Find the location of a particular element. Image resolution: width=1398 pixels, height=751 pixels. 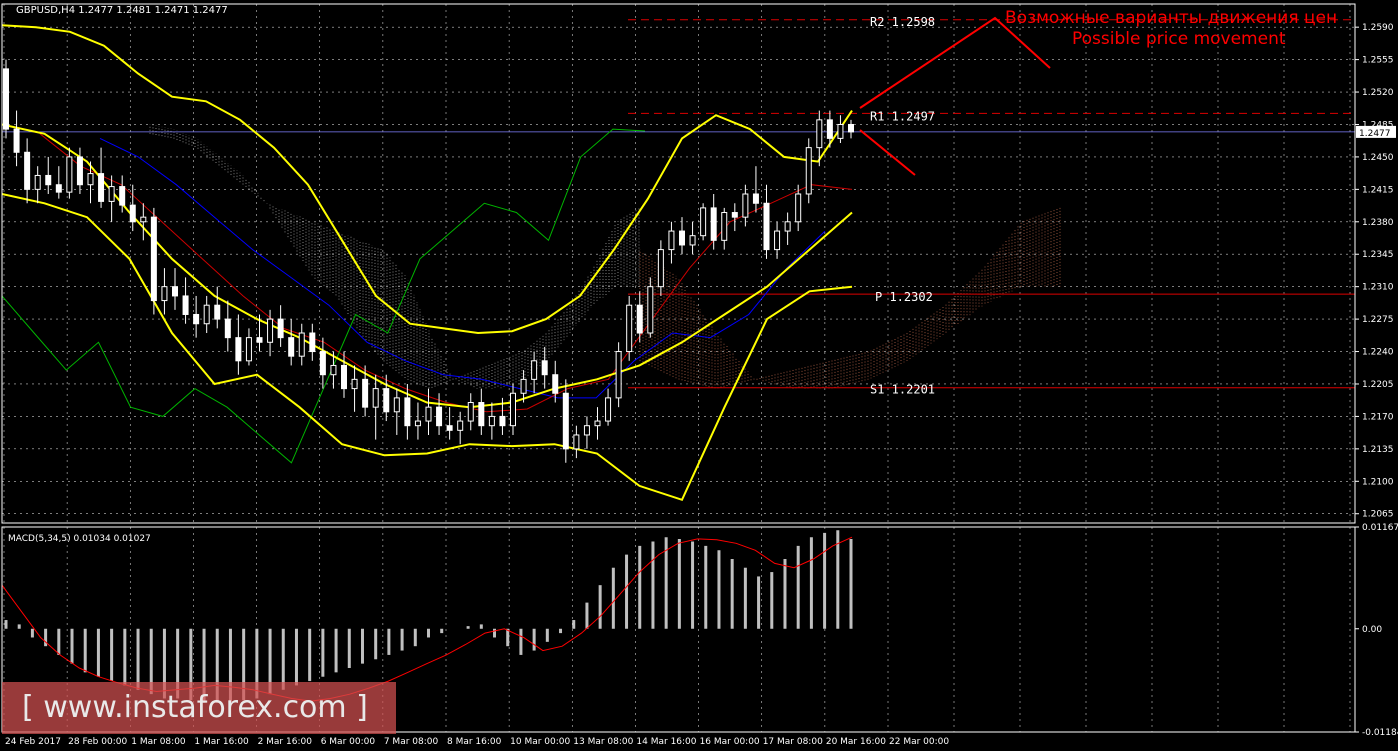

up-scenario-arrow is located at coordinates (955, 62).